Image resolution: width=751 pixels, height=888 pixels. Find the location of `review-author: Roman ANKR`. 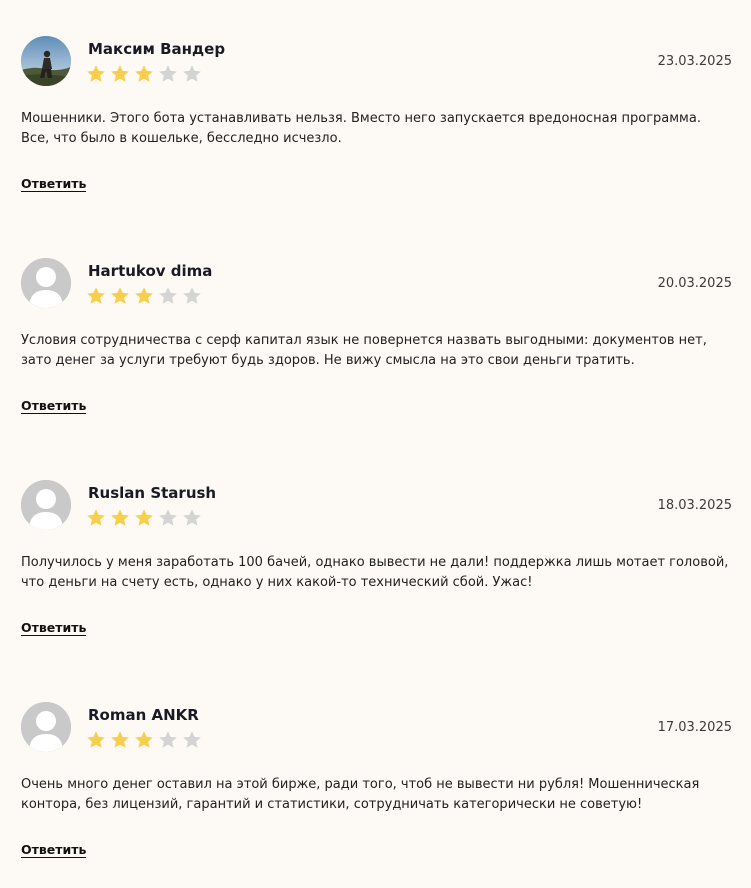

review-author: Roman ANKR is located at coordinates (143, 715).